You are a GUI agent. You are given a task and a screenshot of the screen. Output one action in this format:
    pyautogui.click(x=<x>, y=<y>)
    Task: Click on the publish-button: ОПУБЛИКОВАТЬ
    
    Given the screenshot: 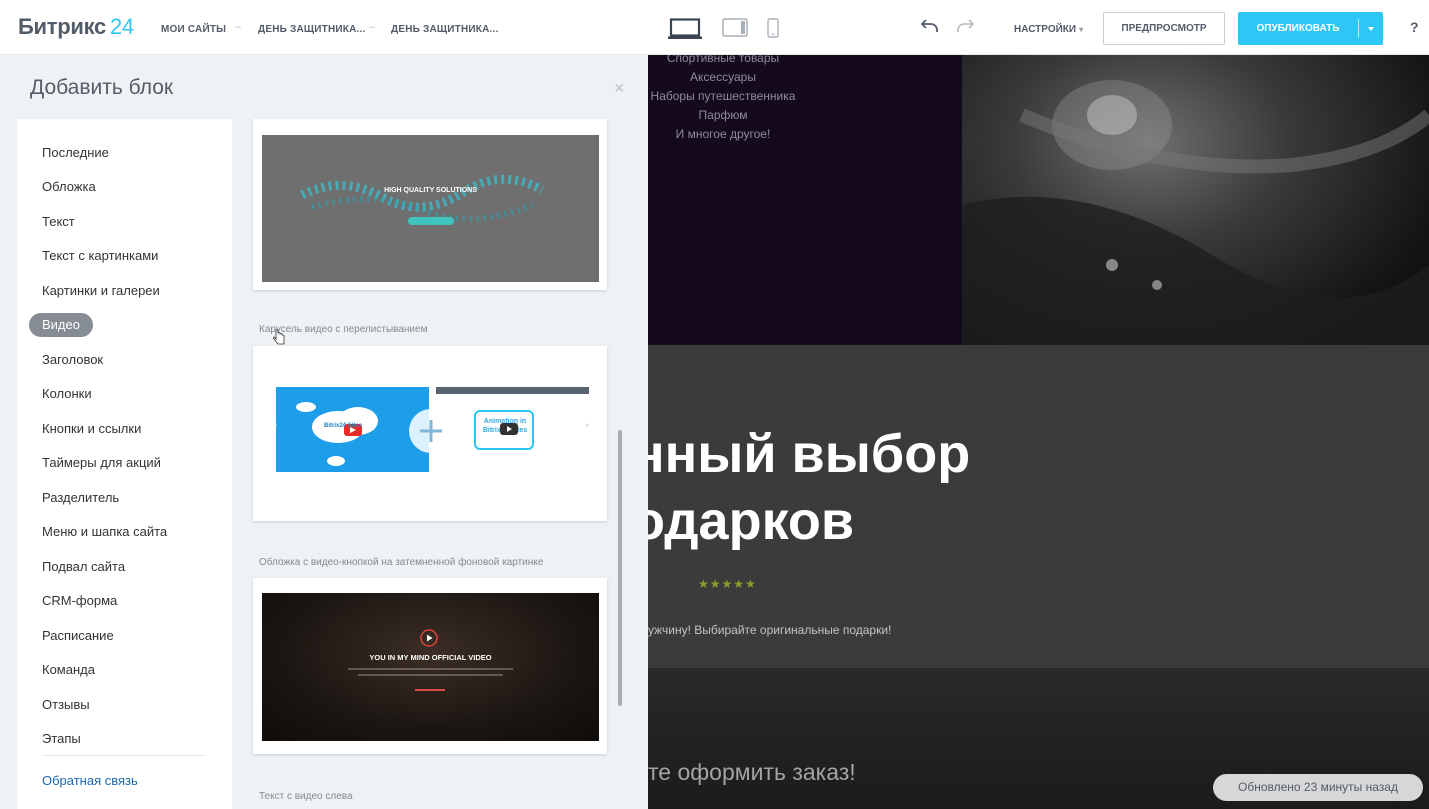 What is the action you would take?
    pyautogui.click(x=1310, y=28)
    